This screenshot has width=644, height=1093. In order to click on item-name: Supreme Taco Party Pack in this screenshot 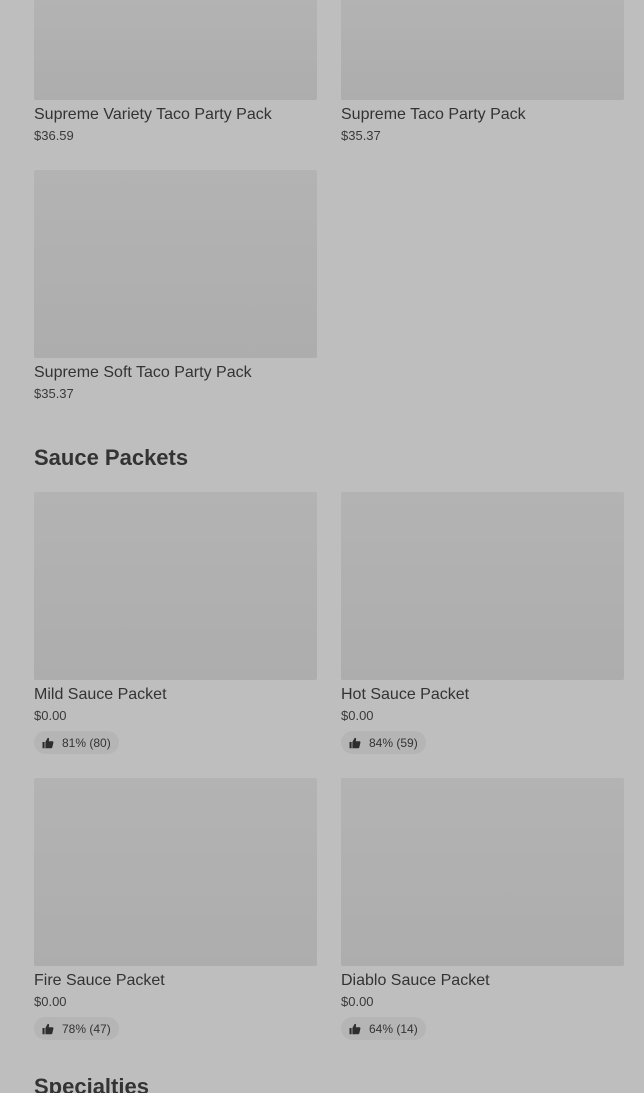, I will do `click(433, 114)`.